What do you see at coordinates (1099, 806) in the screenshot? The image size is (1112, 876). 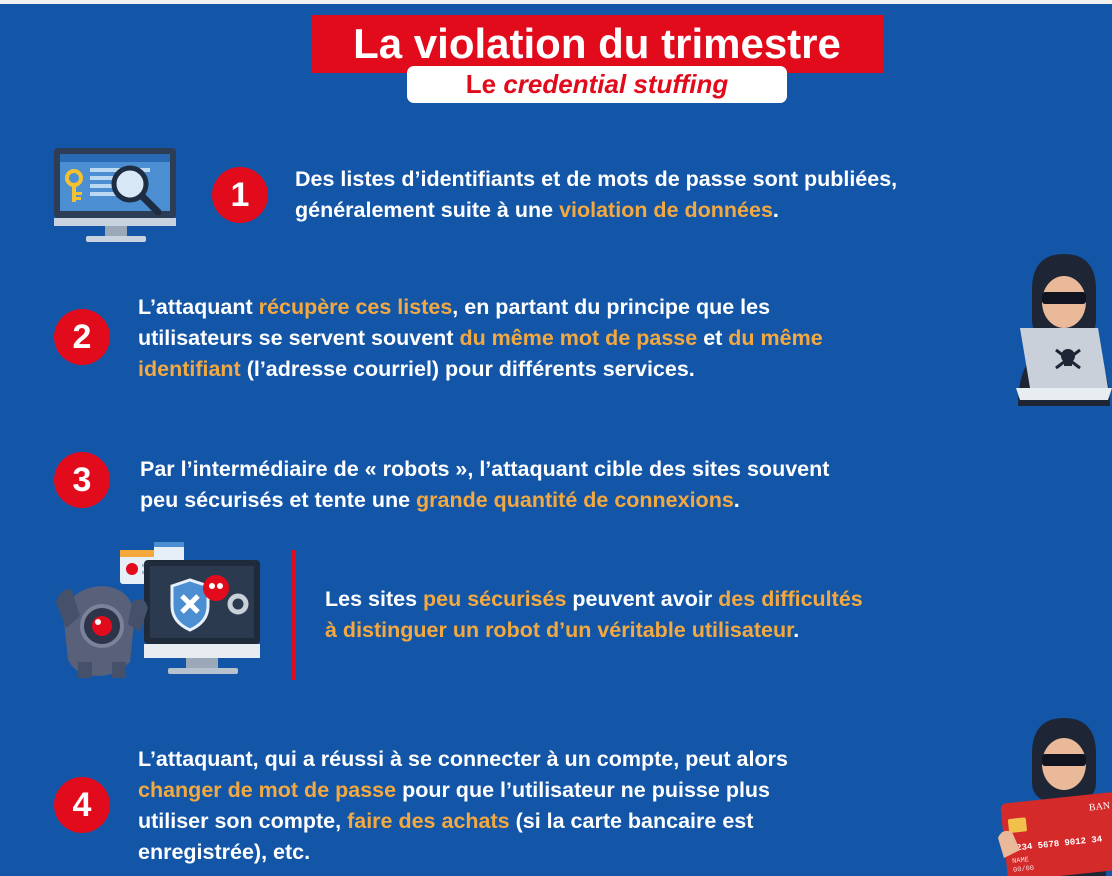 I see `card-bank: BAN` at bounding box center [1099, 806].